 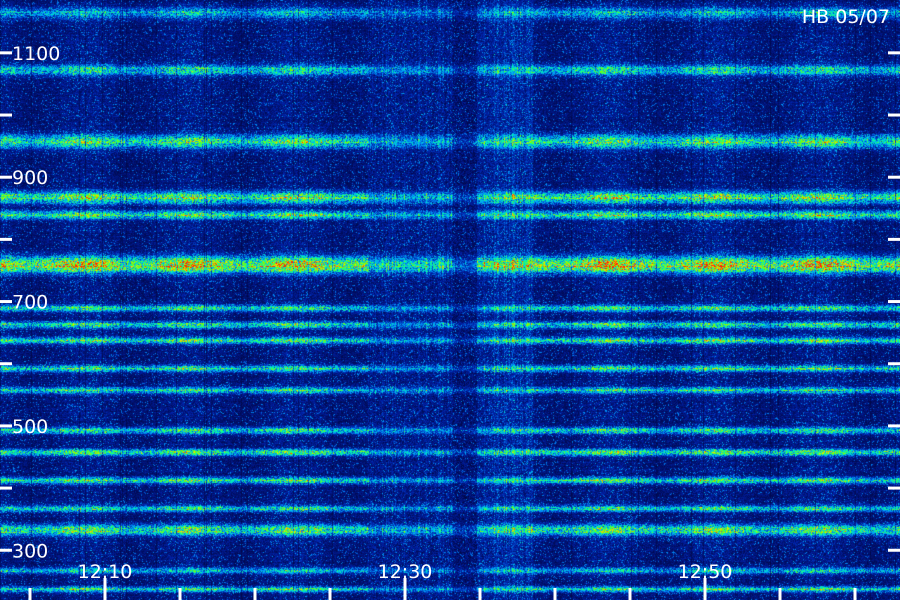 I want to click on x-tick-label: 12:10, so click(x=105, y=572).